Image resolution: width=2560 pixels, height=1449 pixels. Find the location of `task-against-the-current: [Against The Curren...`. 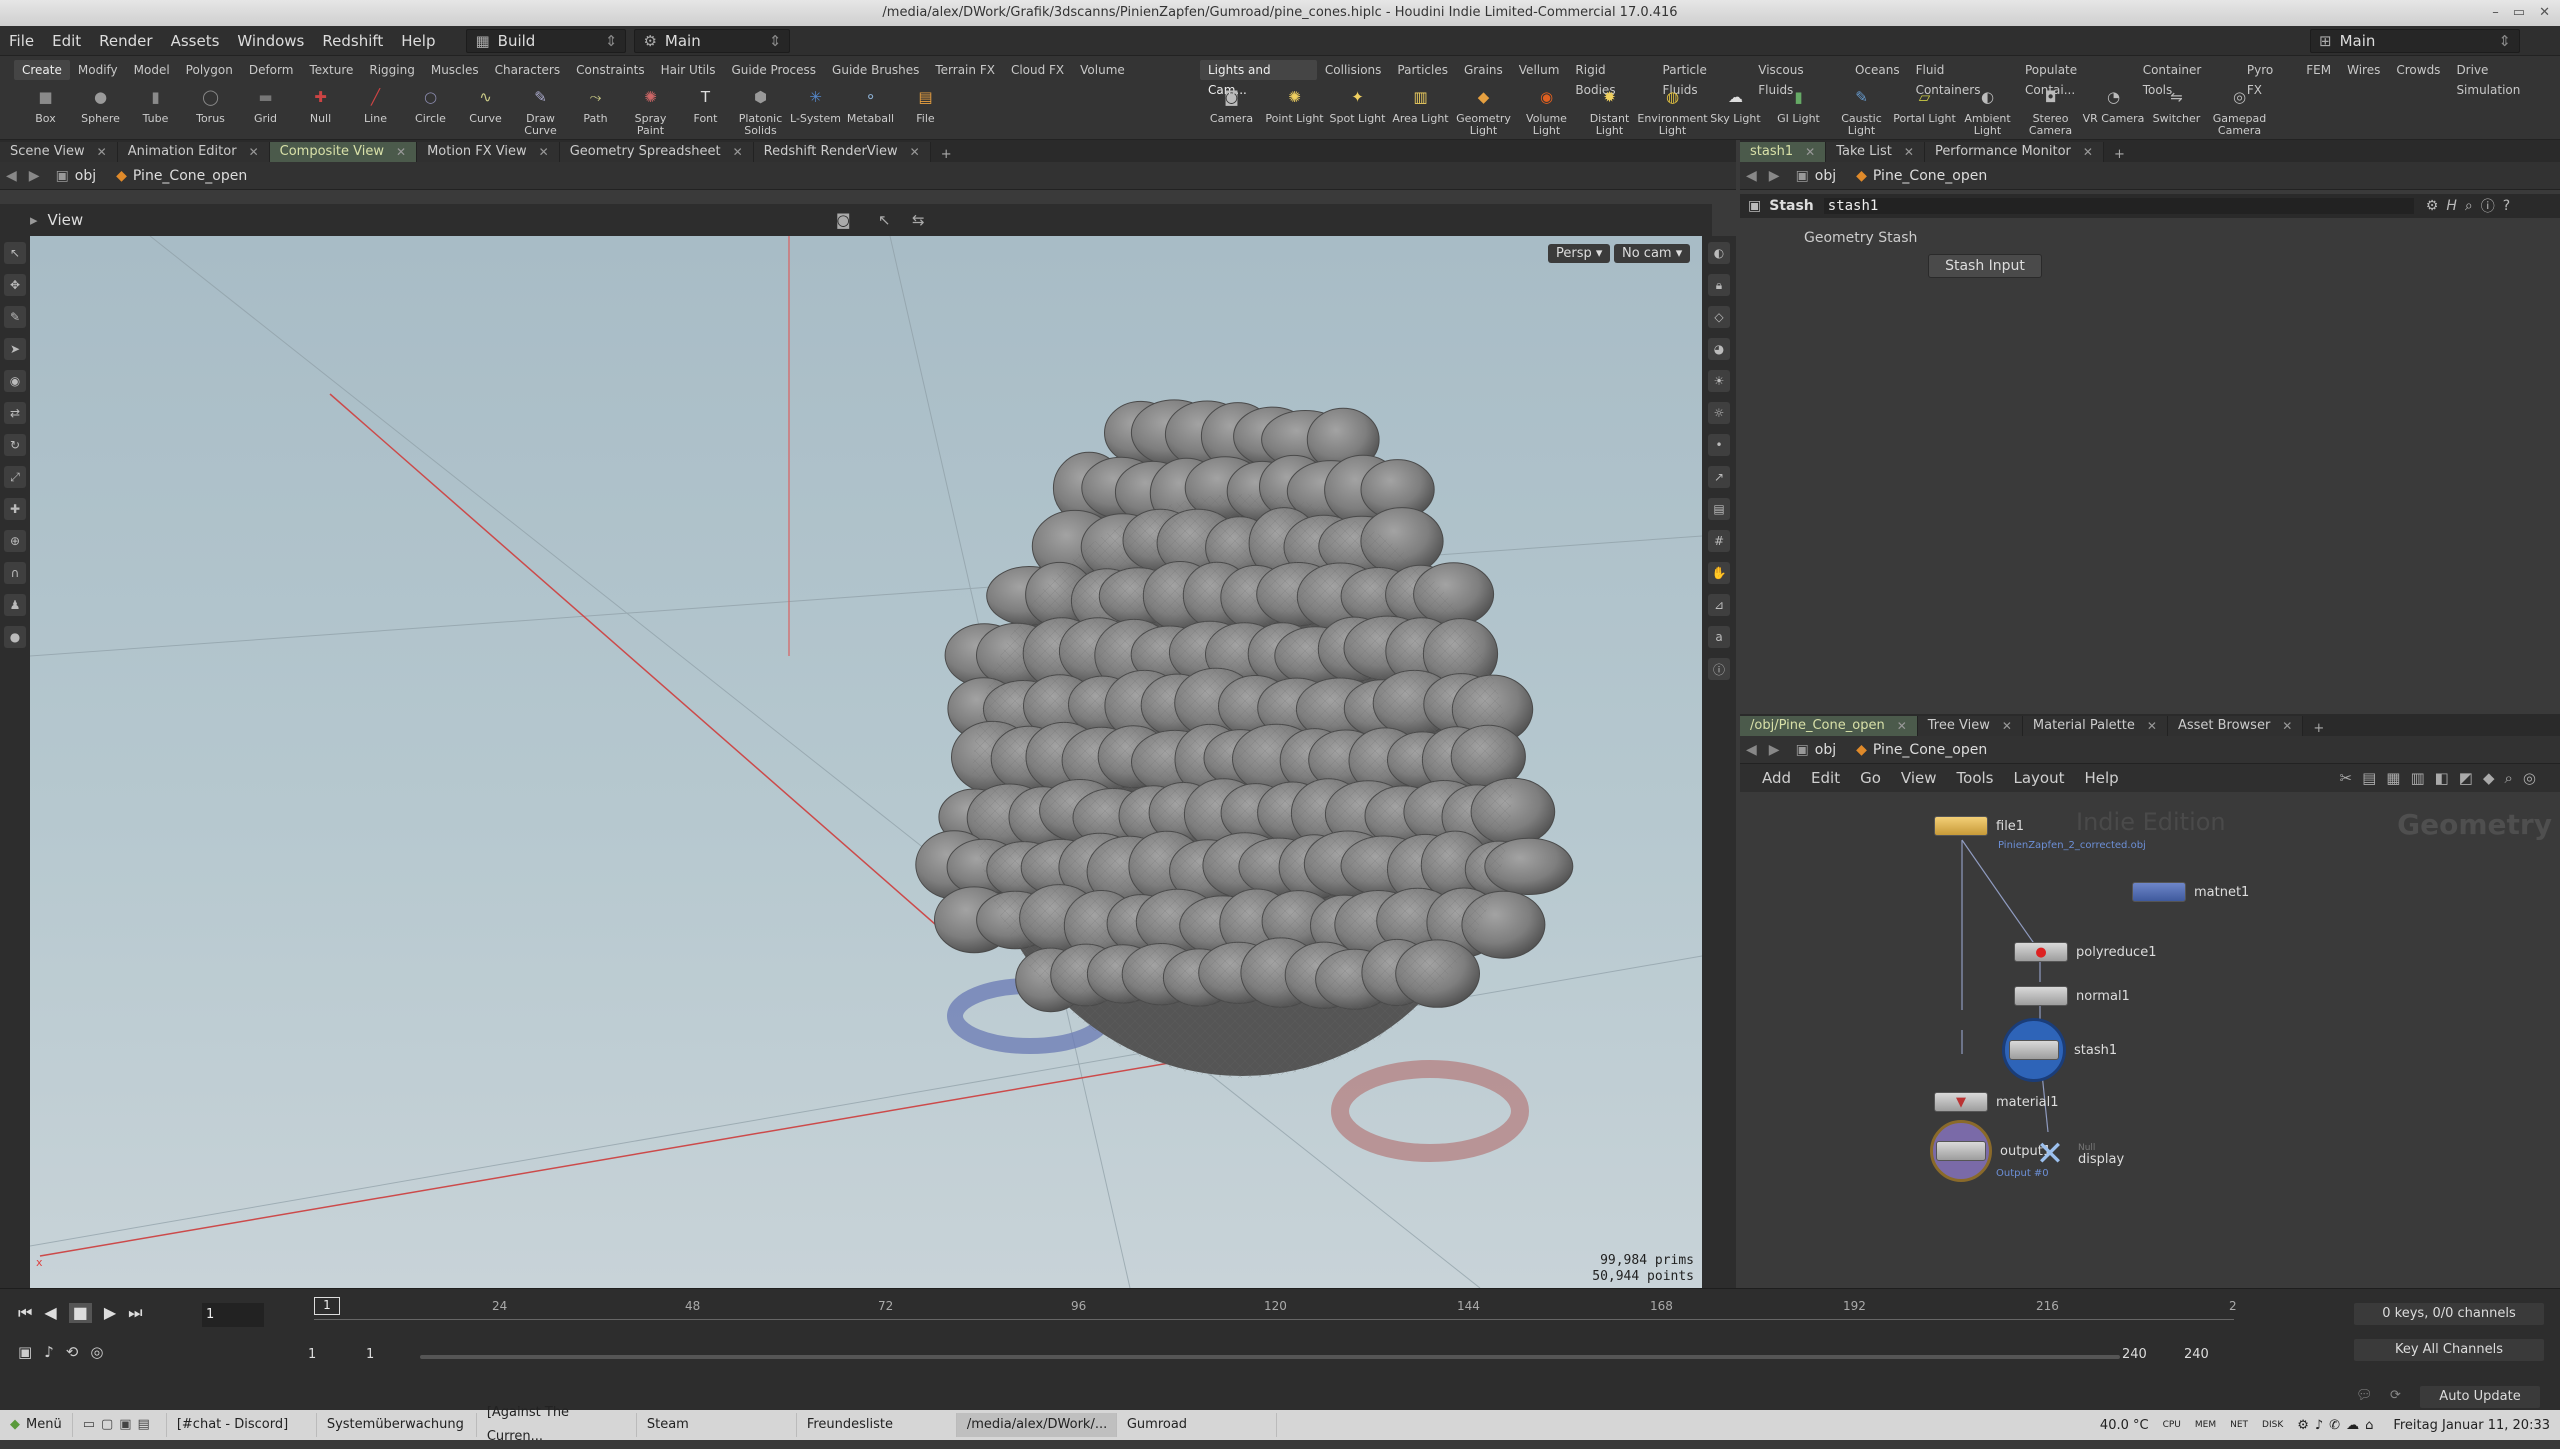

task-against-the-current: [Against The Curren... is located at coordinates (557, 1424).